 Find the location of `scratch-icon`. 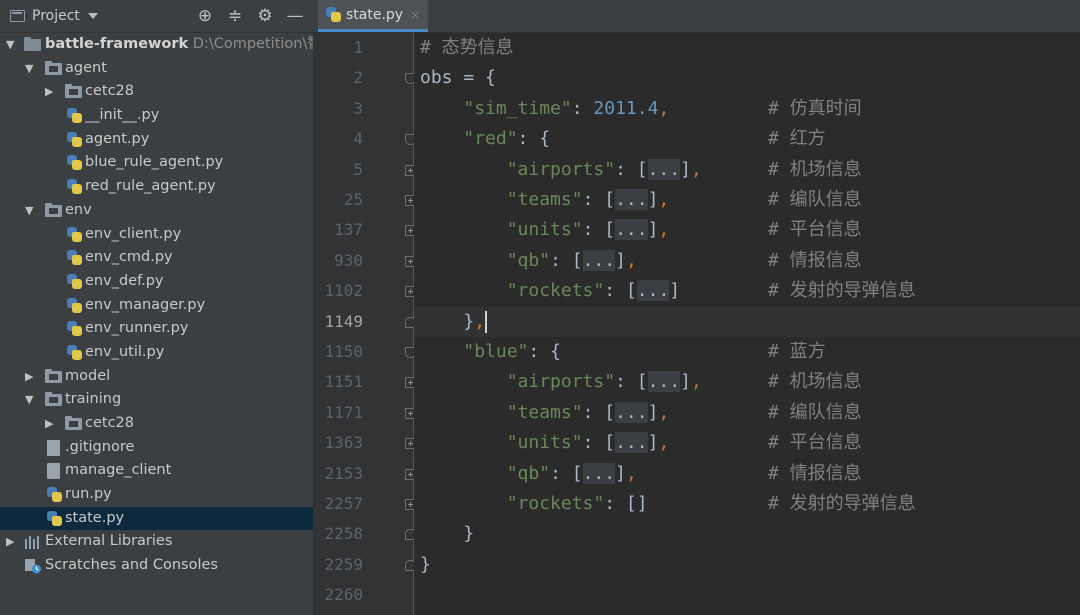

scratch-icon is located at coordinates (33, 566).